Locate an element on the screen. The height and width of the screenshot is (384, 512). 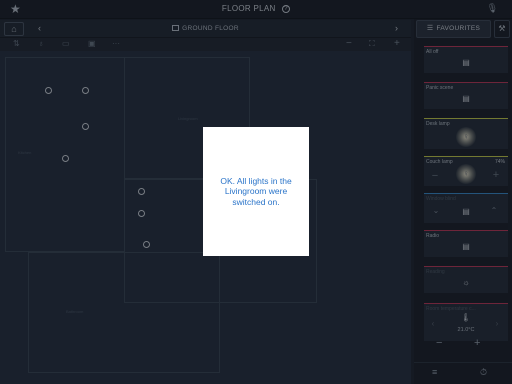
filter-icon: ⇅ is located at coordinates (16, 43).